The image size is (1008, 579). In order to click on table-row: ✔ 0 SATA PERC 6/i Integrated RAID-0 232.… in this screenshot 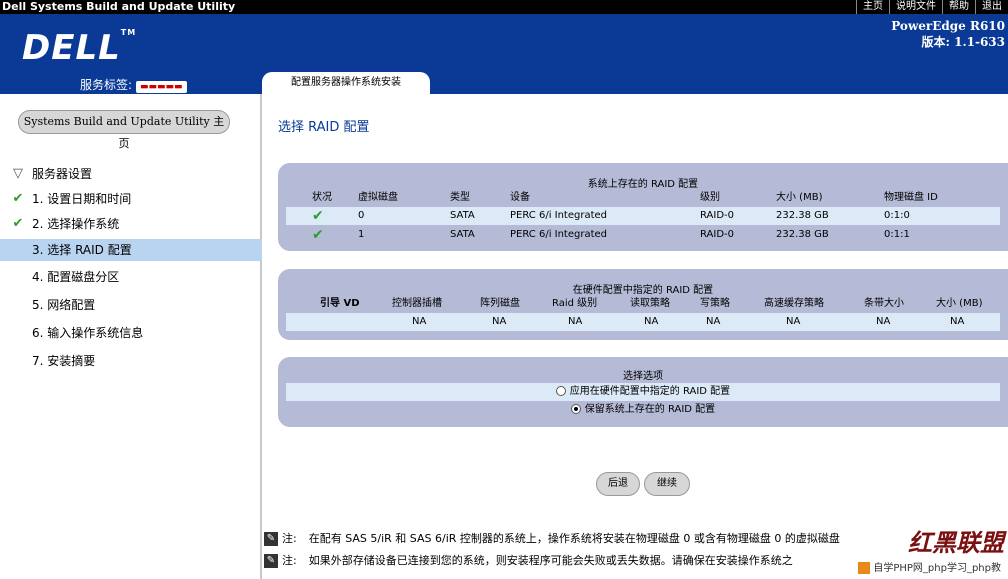, I will do `click(643, 216)`.